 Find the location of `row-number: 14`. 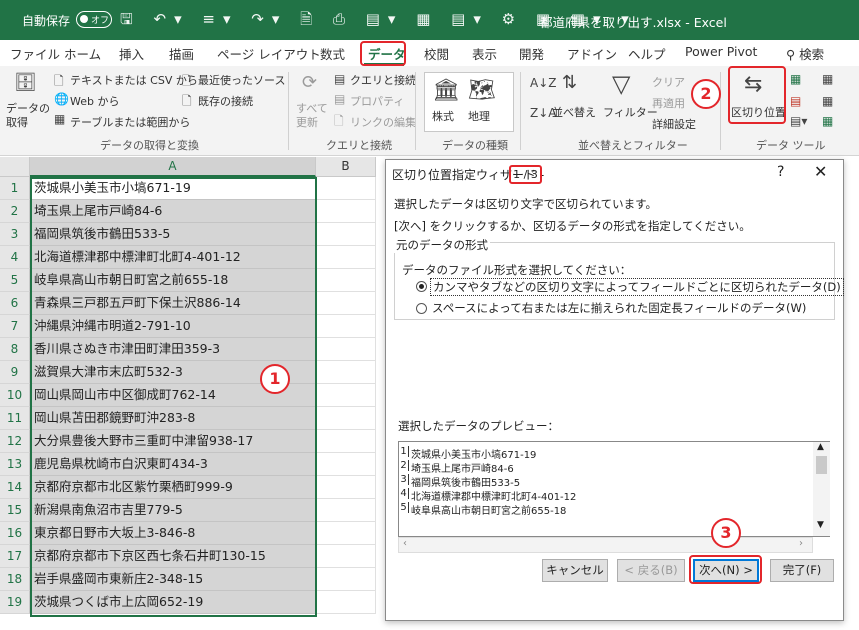

row-number: 14 is located at coordinates (15, 487).